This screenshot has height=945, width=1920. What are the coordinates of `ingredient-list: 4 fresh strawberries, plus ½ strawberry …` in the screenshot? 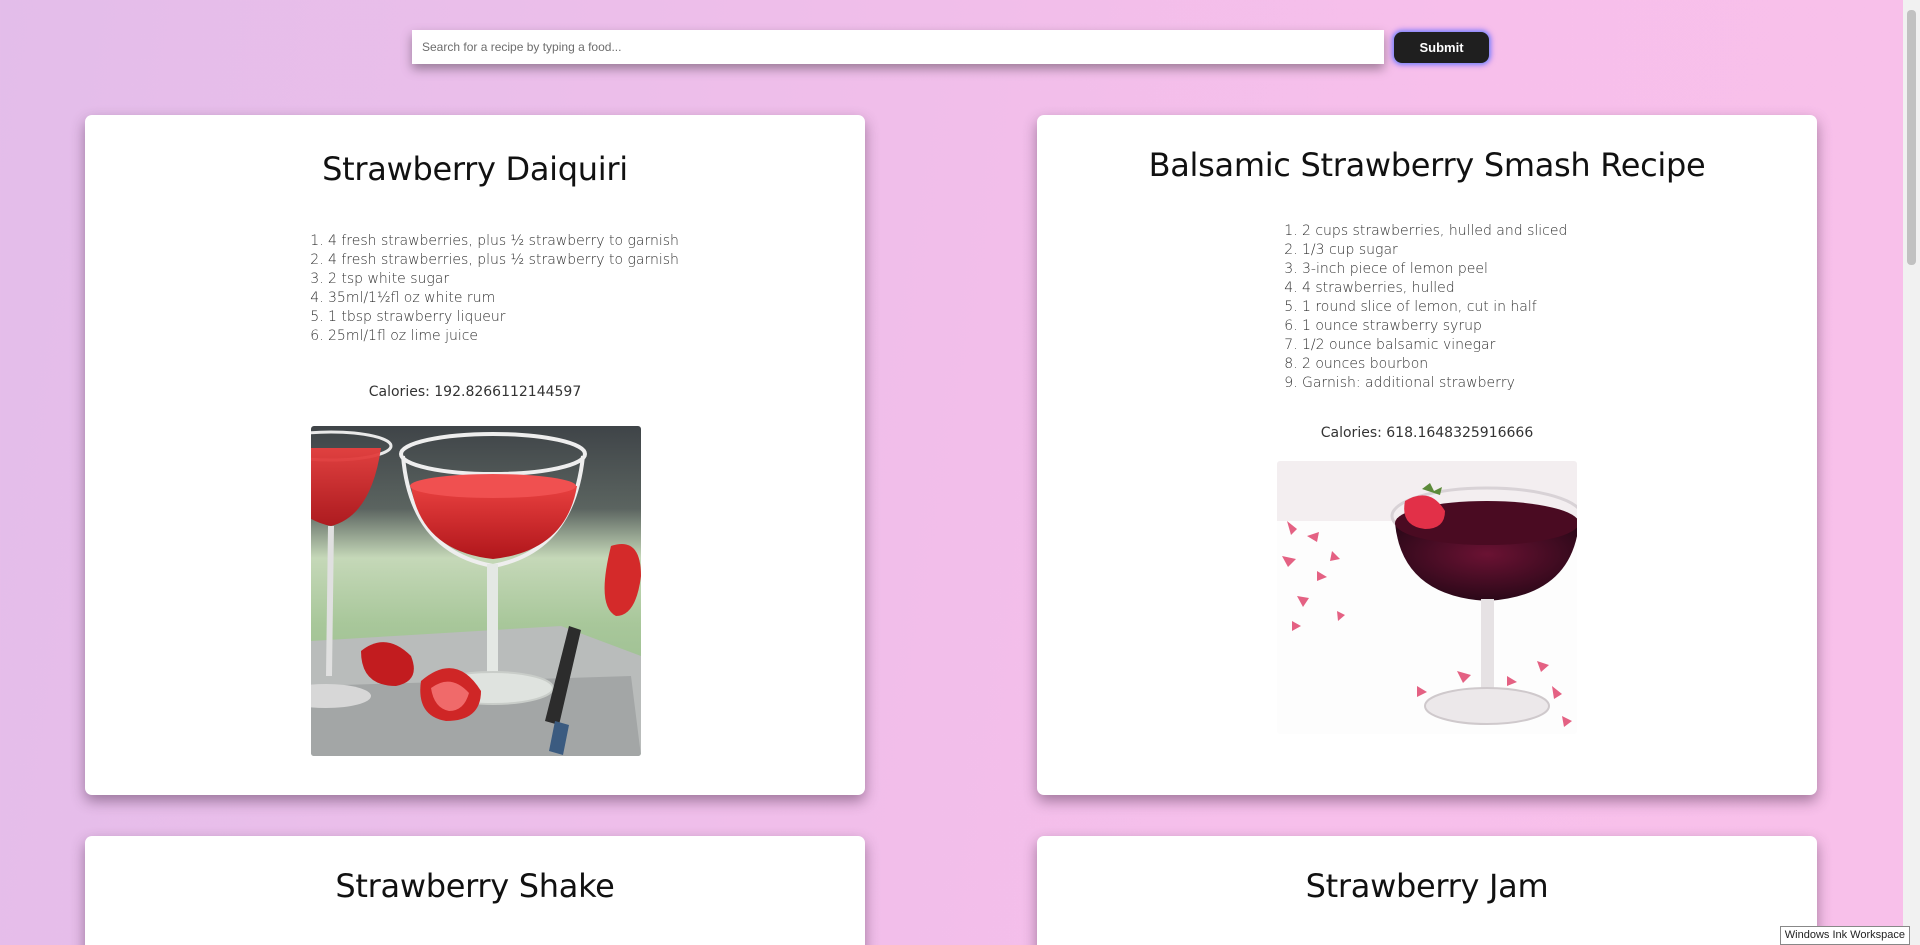 It's located at (492, 289).